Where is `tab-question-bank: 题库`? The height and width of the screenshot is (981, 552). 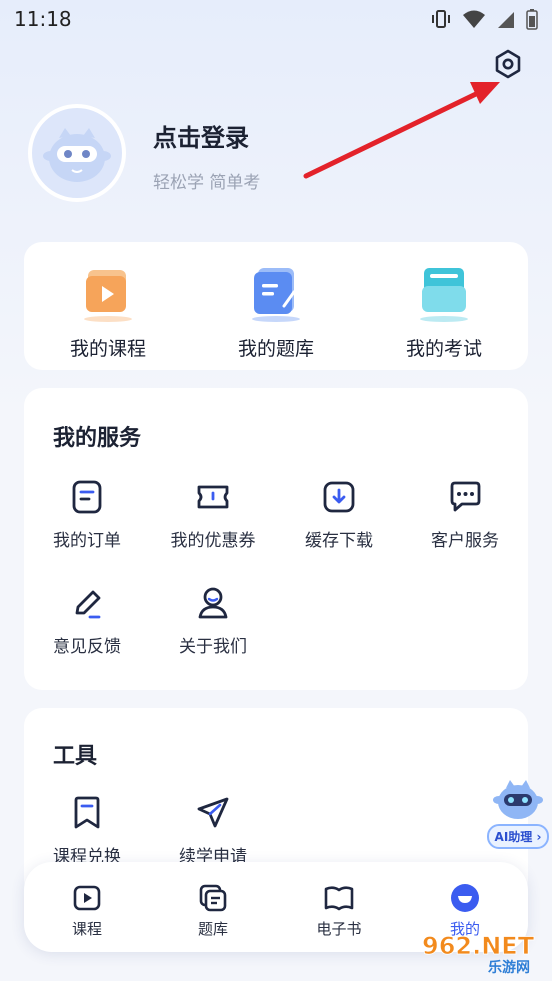 tab-question-bank: 题库 is located at coordinates (213, 907).